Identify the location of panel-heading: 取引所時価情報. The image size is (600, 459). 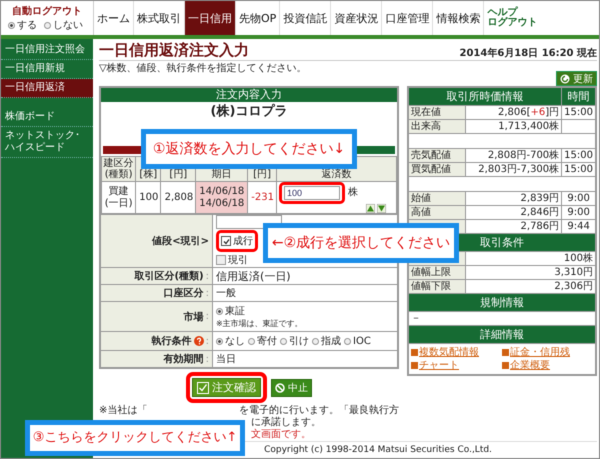
(485, 96).